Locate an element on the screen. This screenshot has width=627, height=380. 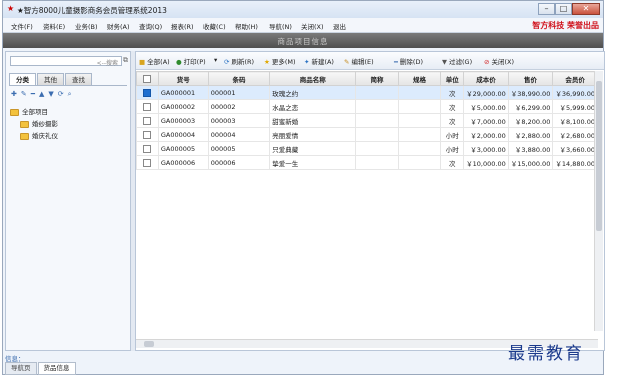
menu-navigate: 导航(N) is located at coordinates (280, 26).